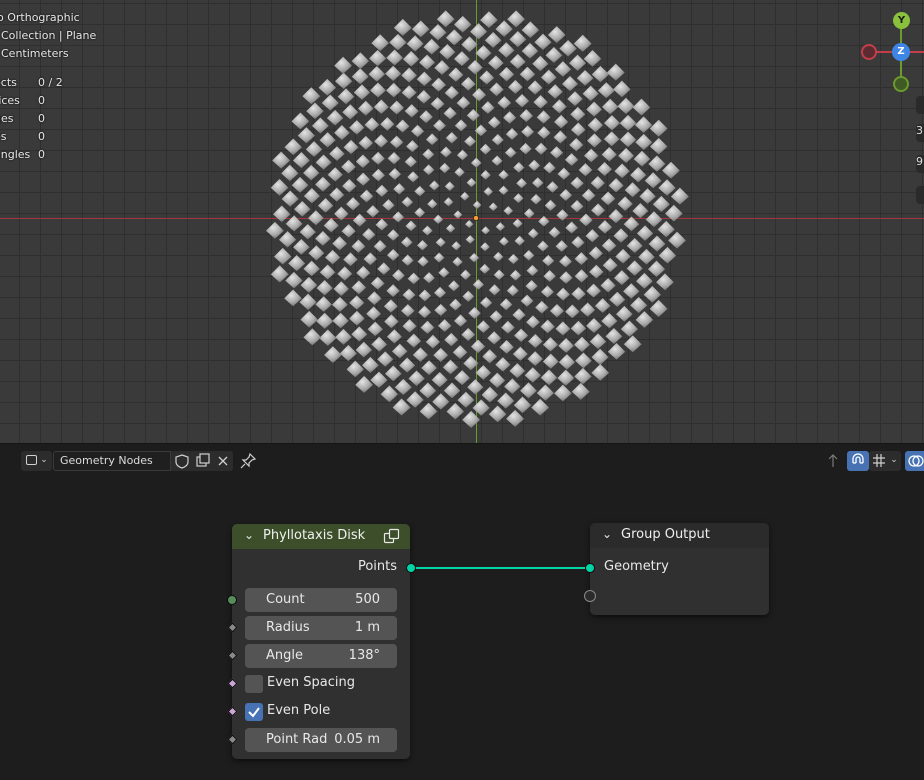 The height and width of the screenshot is (780, 924). Describe the element at coordinates (914, 461) in the screenshot. I see `overlays-toggle-button` at that location.